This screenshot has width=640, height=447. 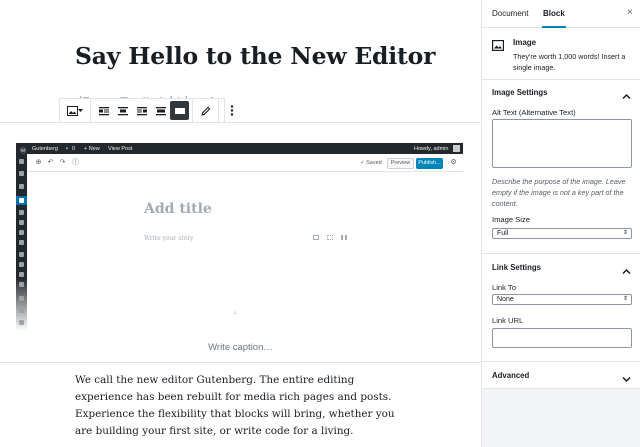 I want to click on tab-block: Block, so click(x=554, y=14).